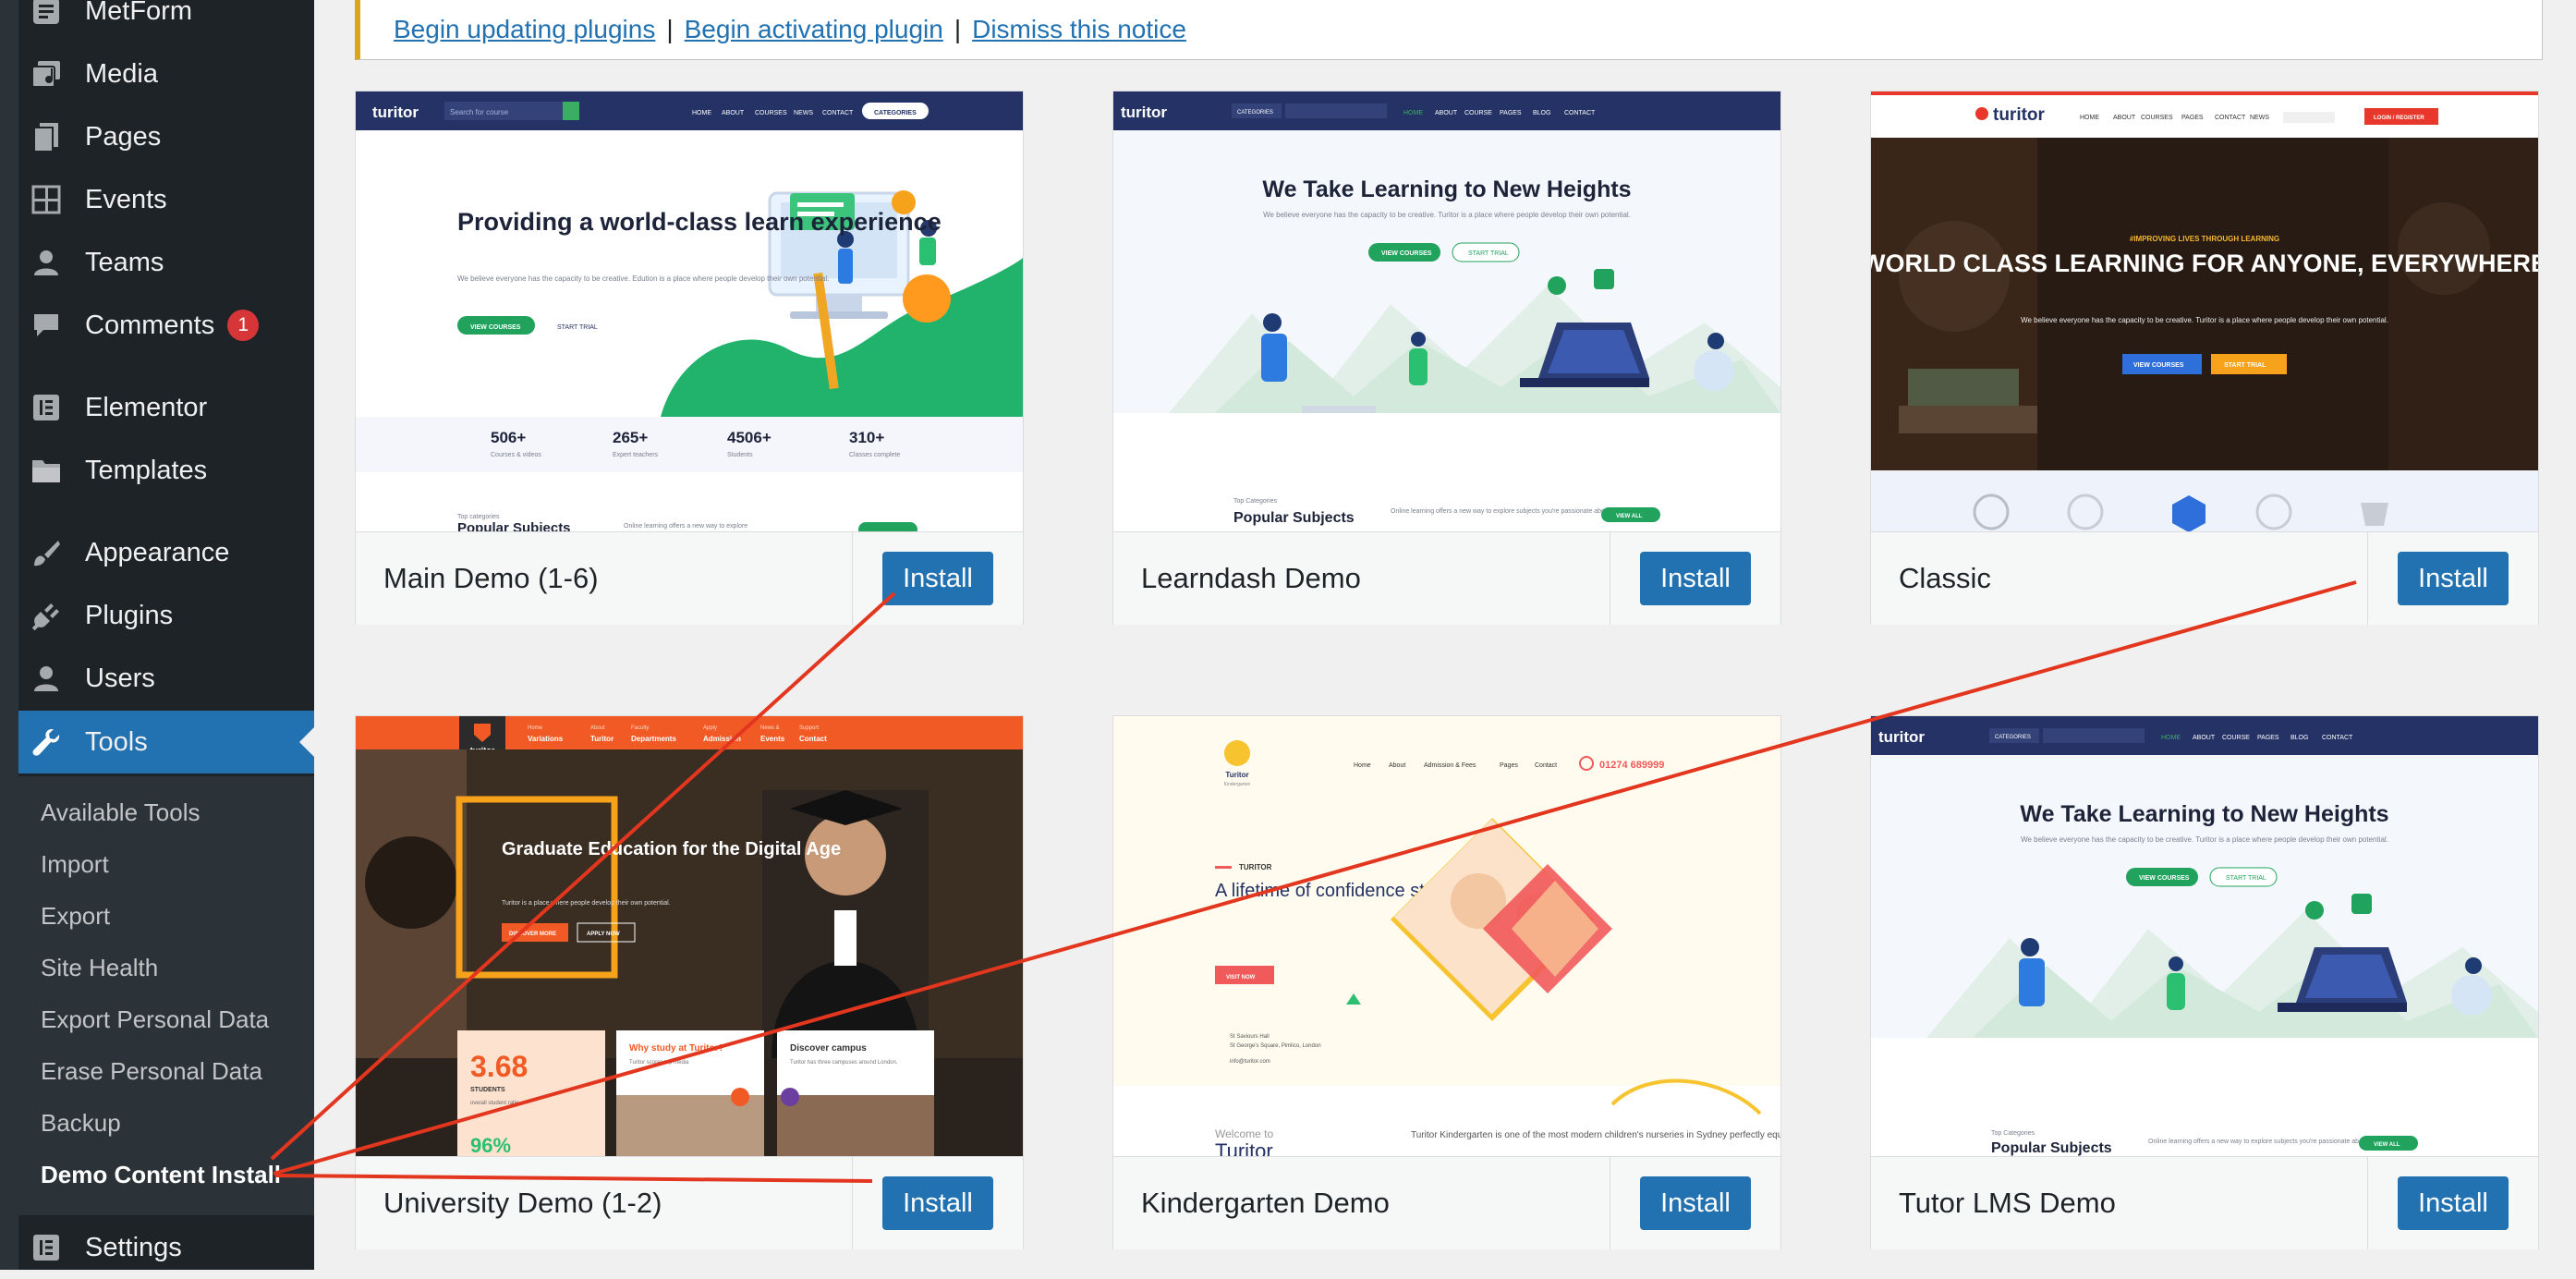 The image size is (2576, 1279). I want to click on preview-nav-1: ABOUT, so click(2204, 738).